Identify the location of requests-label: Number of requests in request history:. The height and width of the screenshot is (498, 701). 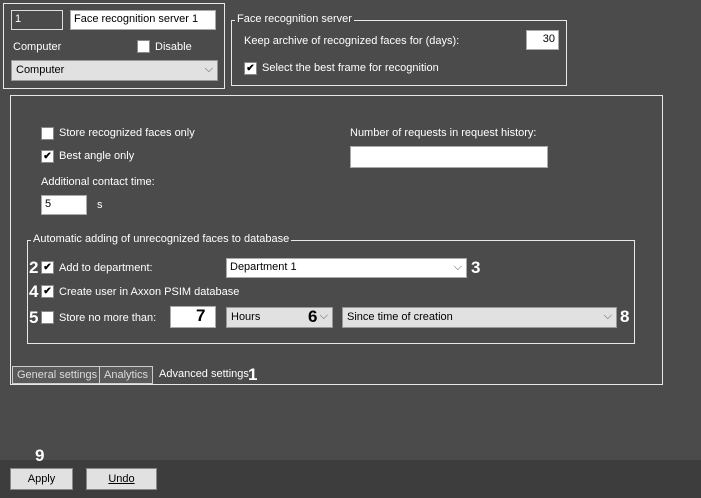
(443, 133).